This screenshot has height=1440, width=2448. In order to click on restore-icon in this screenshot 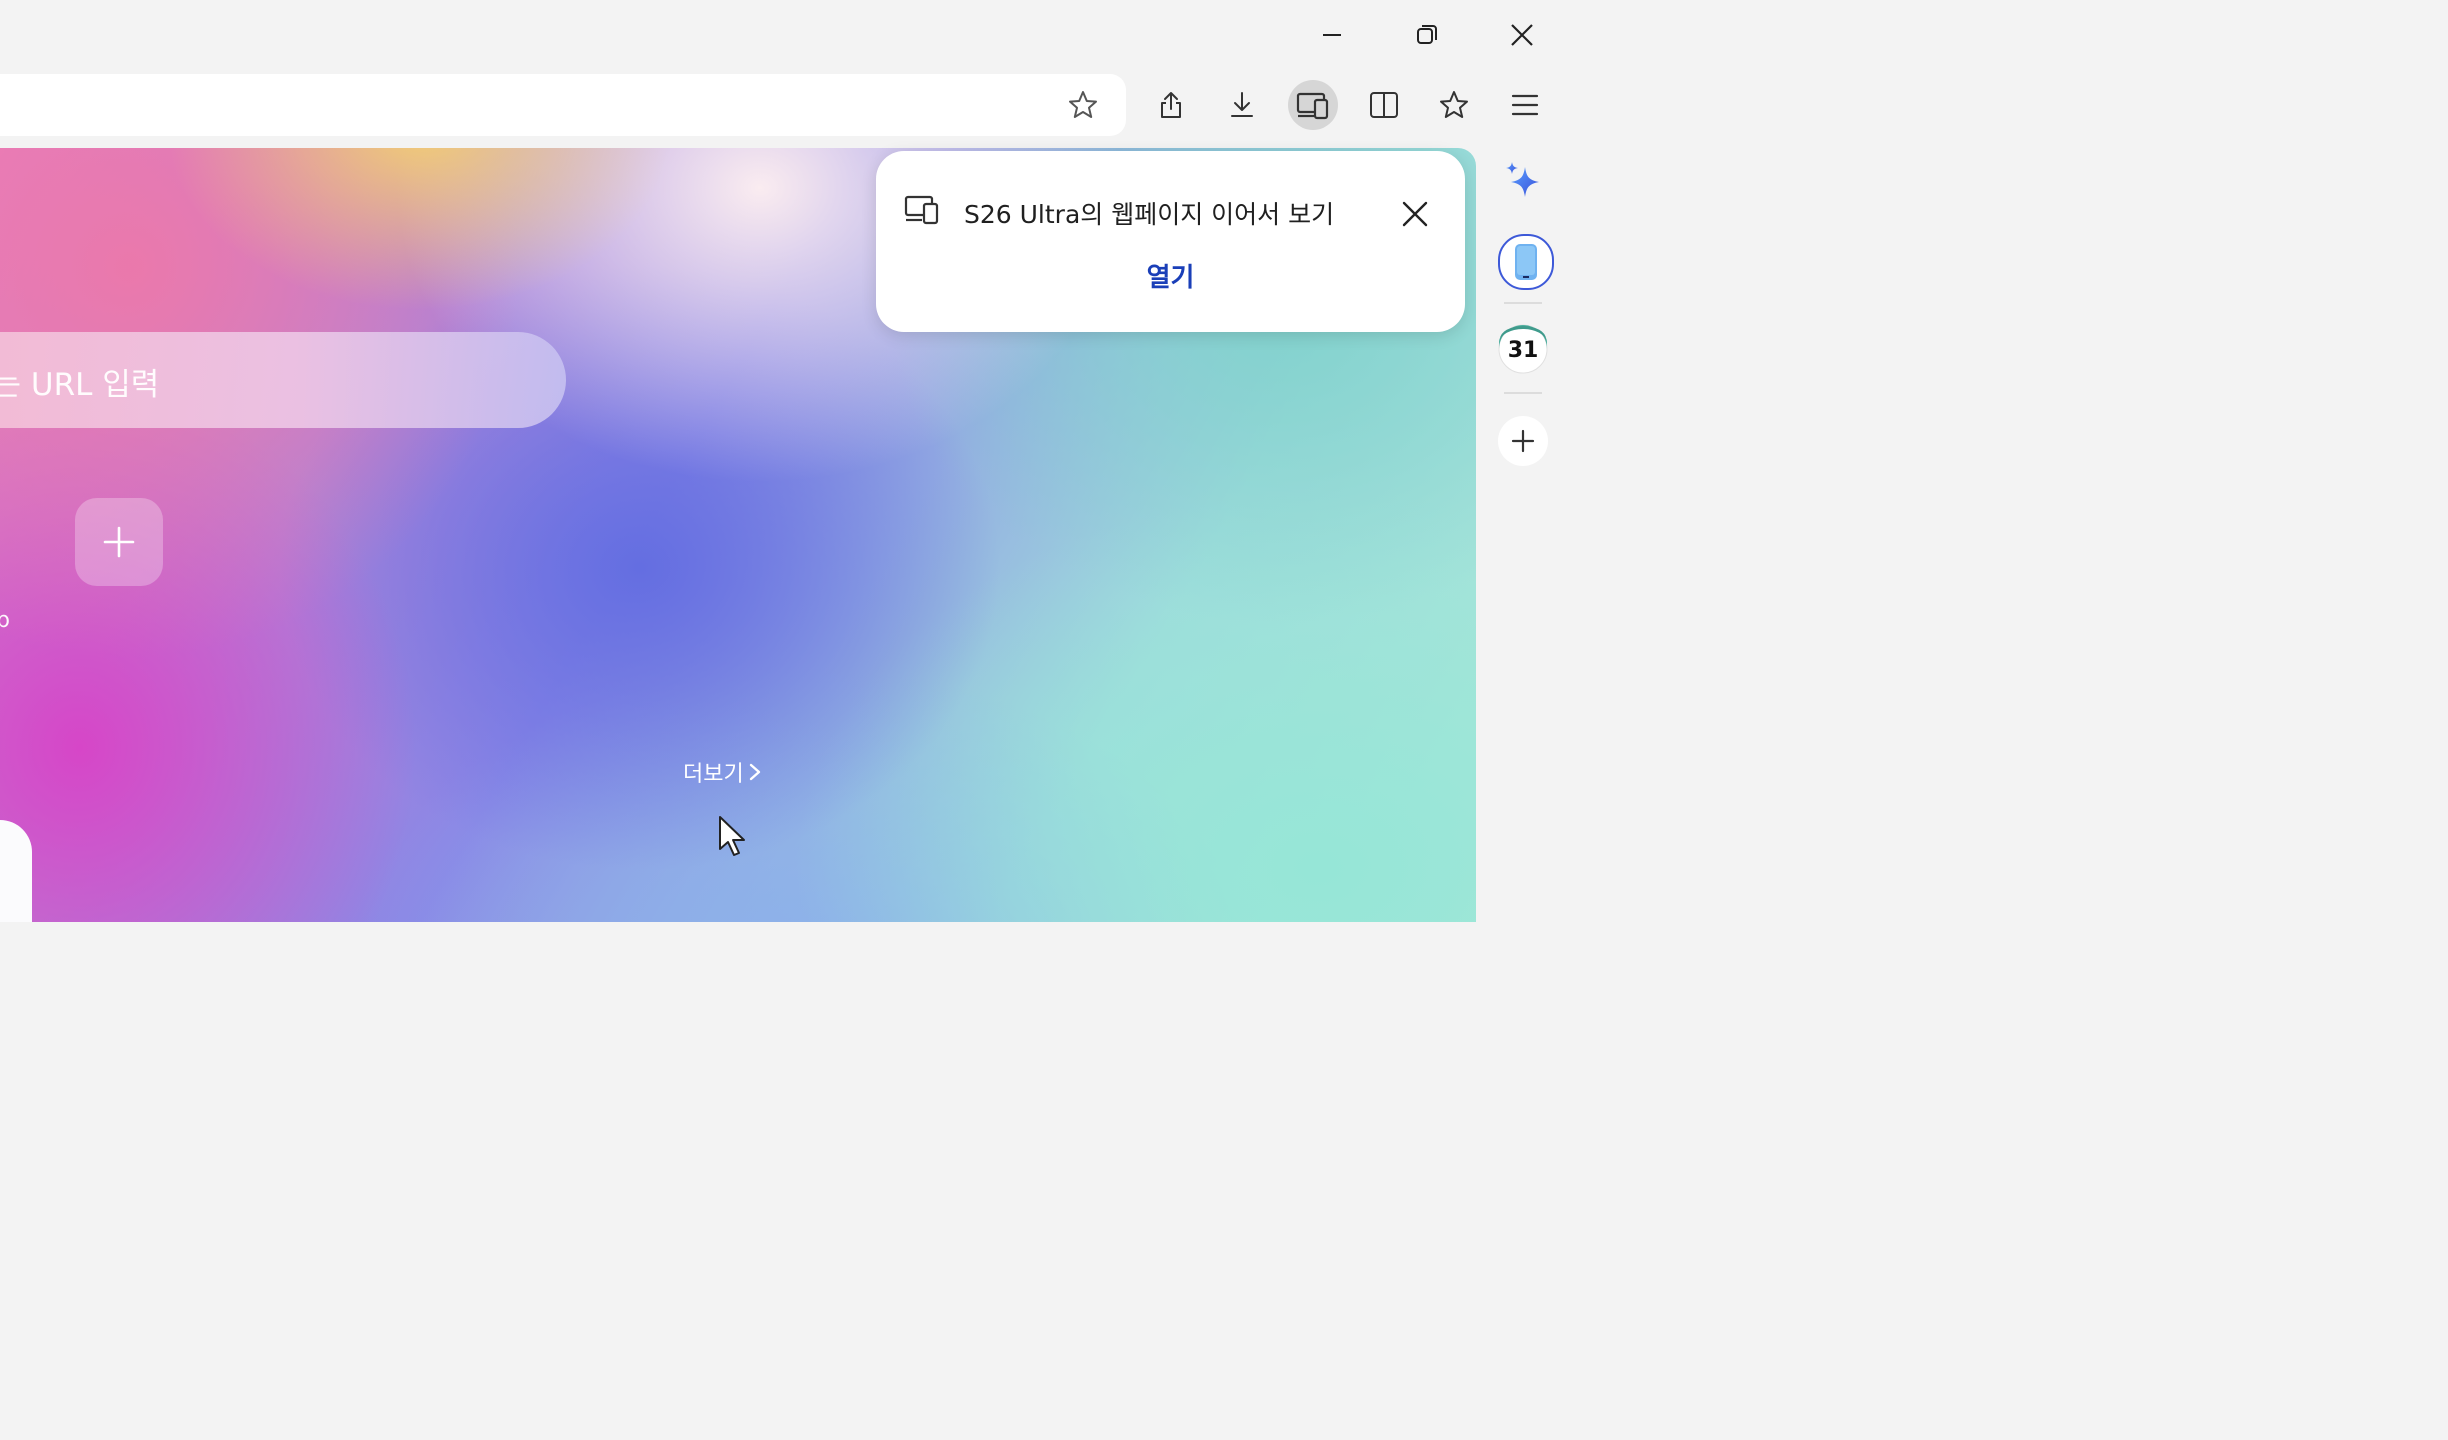, I will do `click(1427, 34)`.